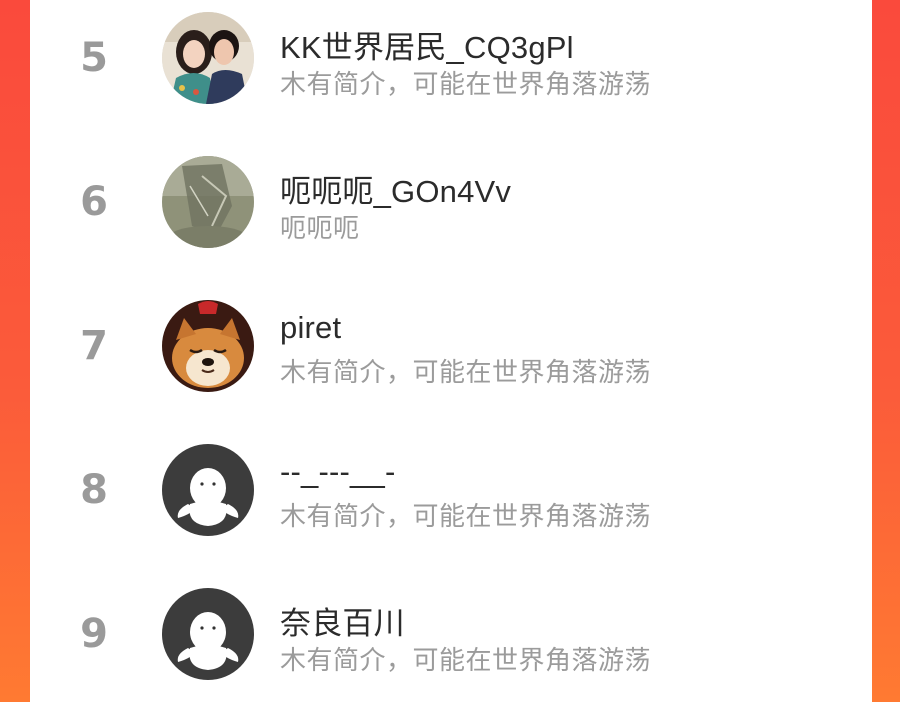 Image resolution: width=900 pixels, height=702 pixels. What do you see at coordinates (208, 202) in the screenshot?
I see `misty-landscape-avatar` at bounding box center [208, 202].